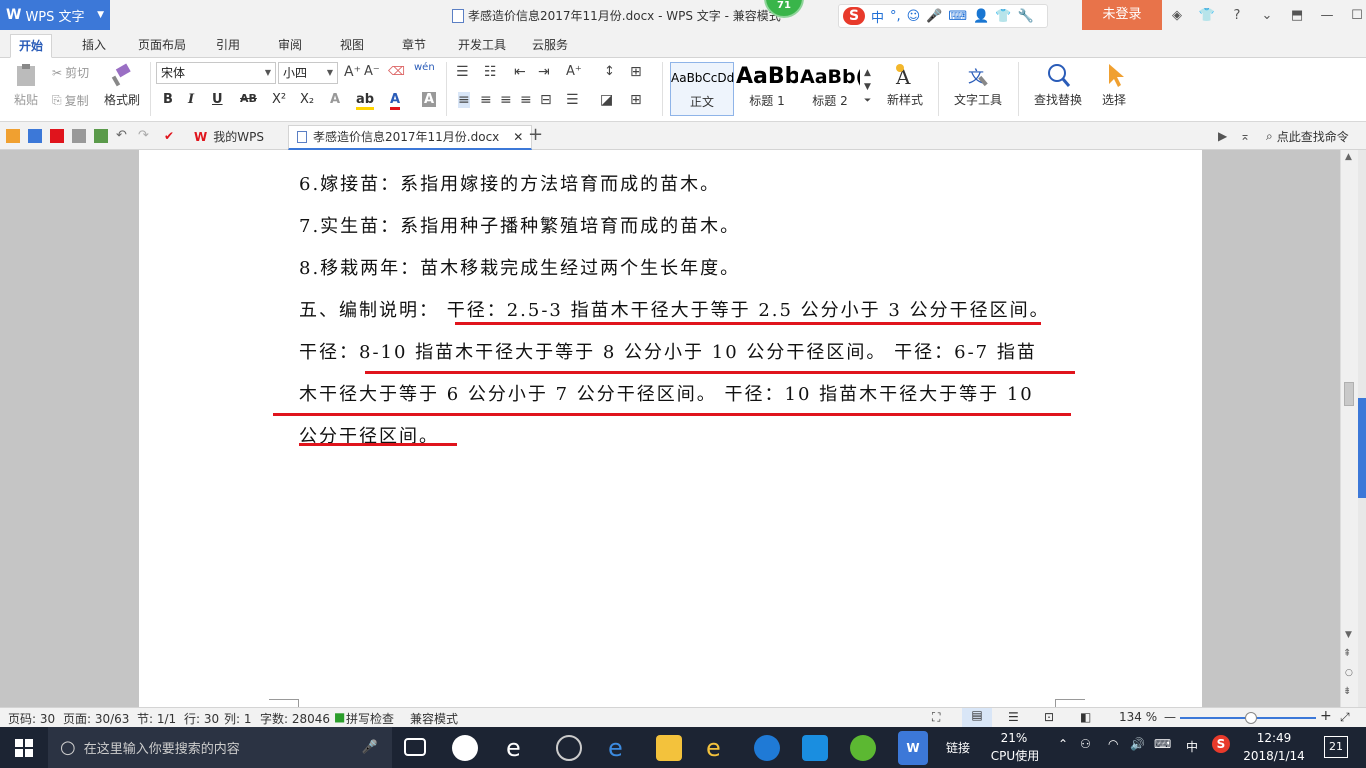  Describe the element at coordinates (830, 89) in the screenshot. I see `style-heading-2: AaBb( 标题 2` at that location.